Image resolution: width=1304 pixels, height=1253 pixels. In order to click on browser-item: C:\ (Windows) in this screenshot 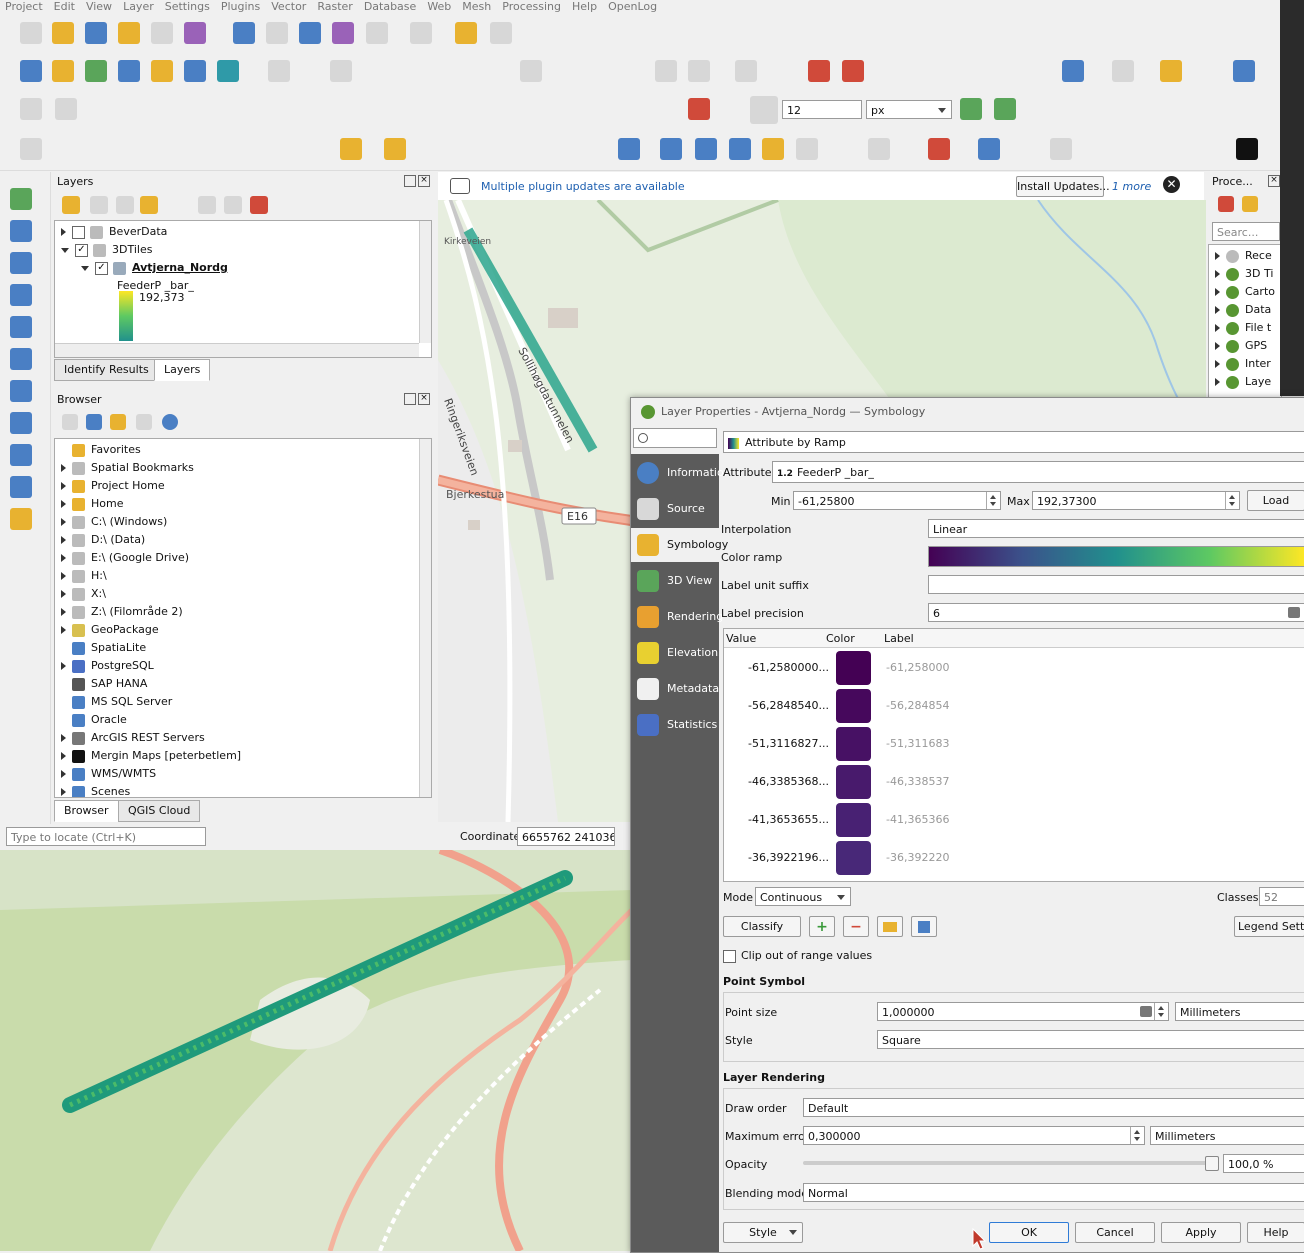, I will do `click(114, 522)`.